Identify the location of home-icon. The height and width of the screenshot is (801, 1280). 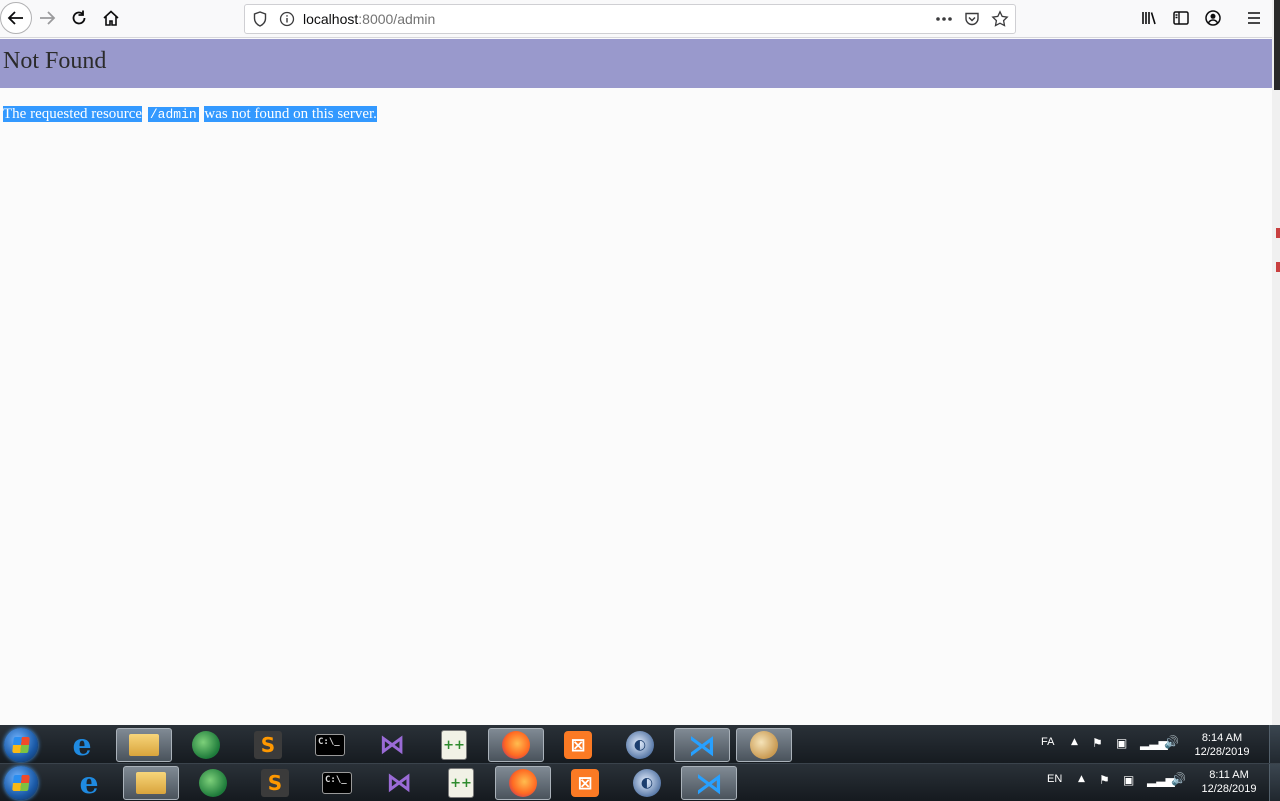
(111, 18).